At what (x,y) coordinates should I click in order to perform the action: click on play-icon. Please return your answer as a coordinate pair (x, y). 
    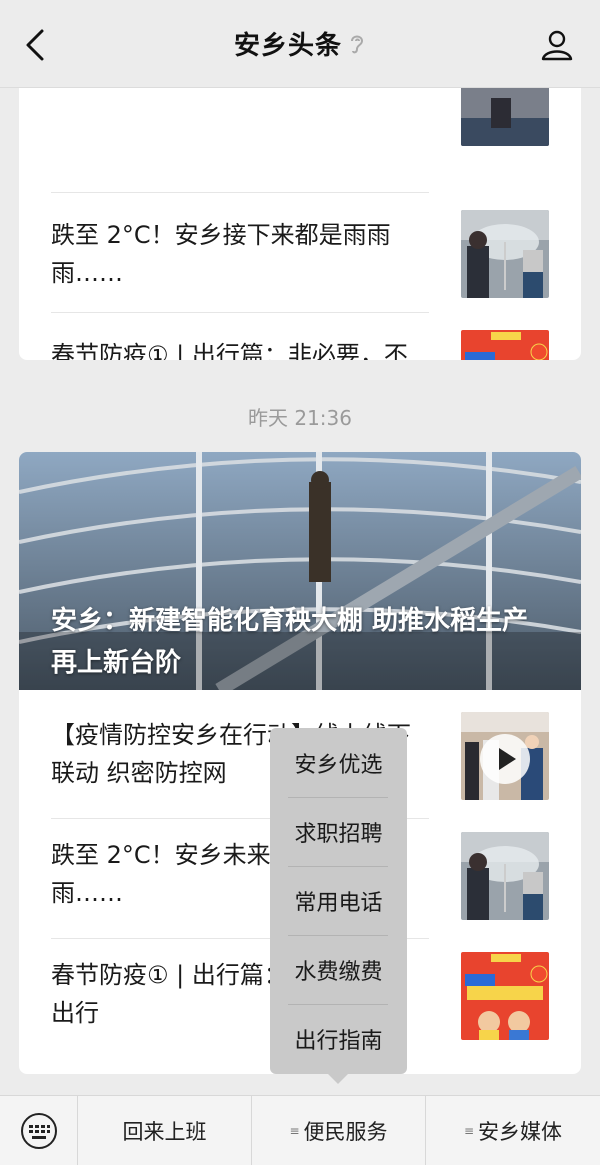
    Looking at the image, I should click on (505, 759).